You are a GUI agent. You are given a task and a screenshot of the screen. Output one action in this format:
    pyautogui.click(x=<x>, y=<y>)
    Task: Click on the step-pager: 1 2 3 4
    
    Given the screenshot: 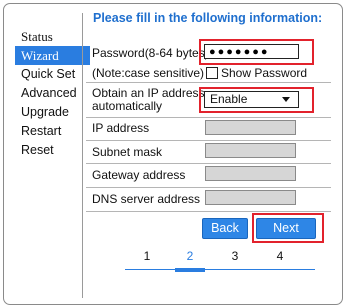 What is the action you would take?
    pyautogui.click(x=220, y=261)
    